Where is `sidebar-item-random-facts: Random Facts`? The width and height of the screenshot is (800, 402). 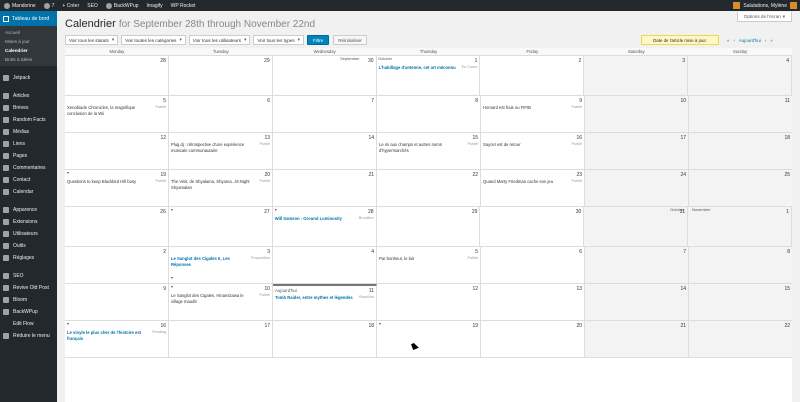
sidebar-item-random-facts: Random Facts is located at coordinates (28, 120).